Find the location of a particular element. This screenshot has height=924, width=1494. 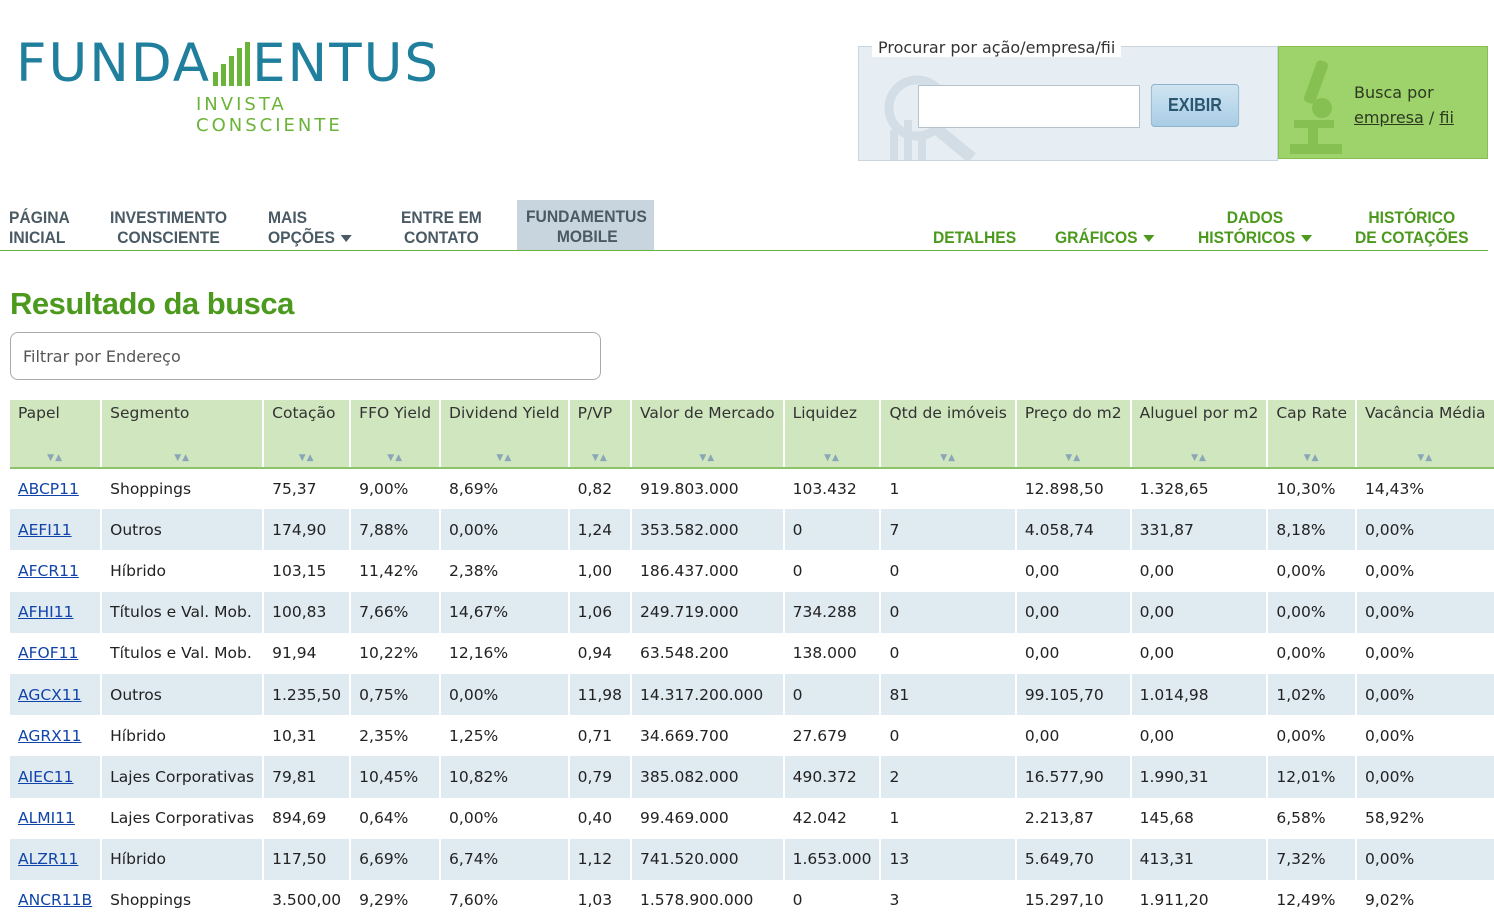

ticker-link: ANCR11B is located at coordinates (55, 900).